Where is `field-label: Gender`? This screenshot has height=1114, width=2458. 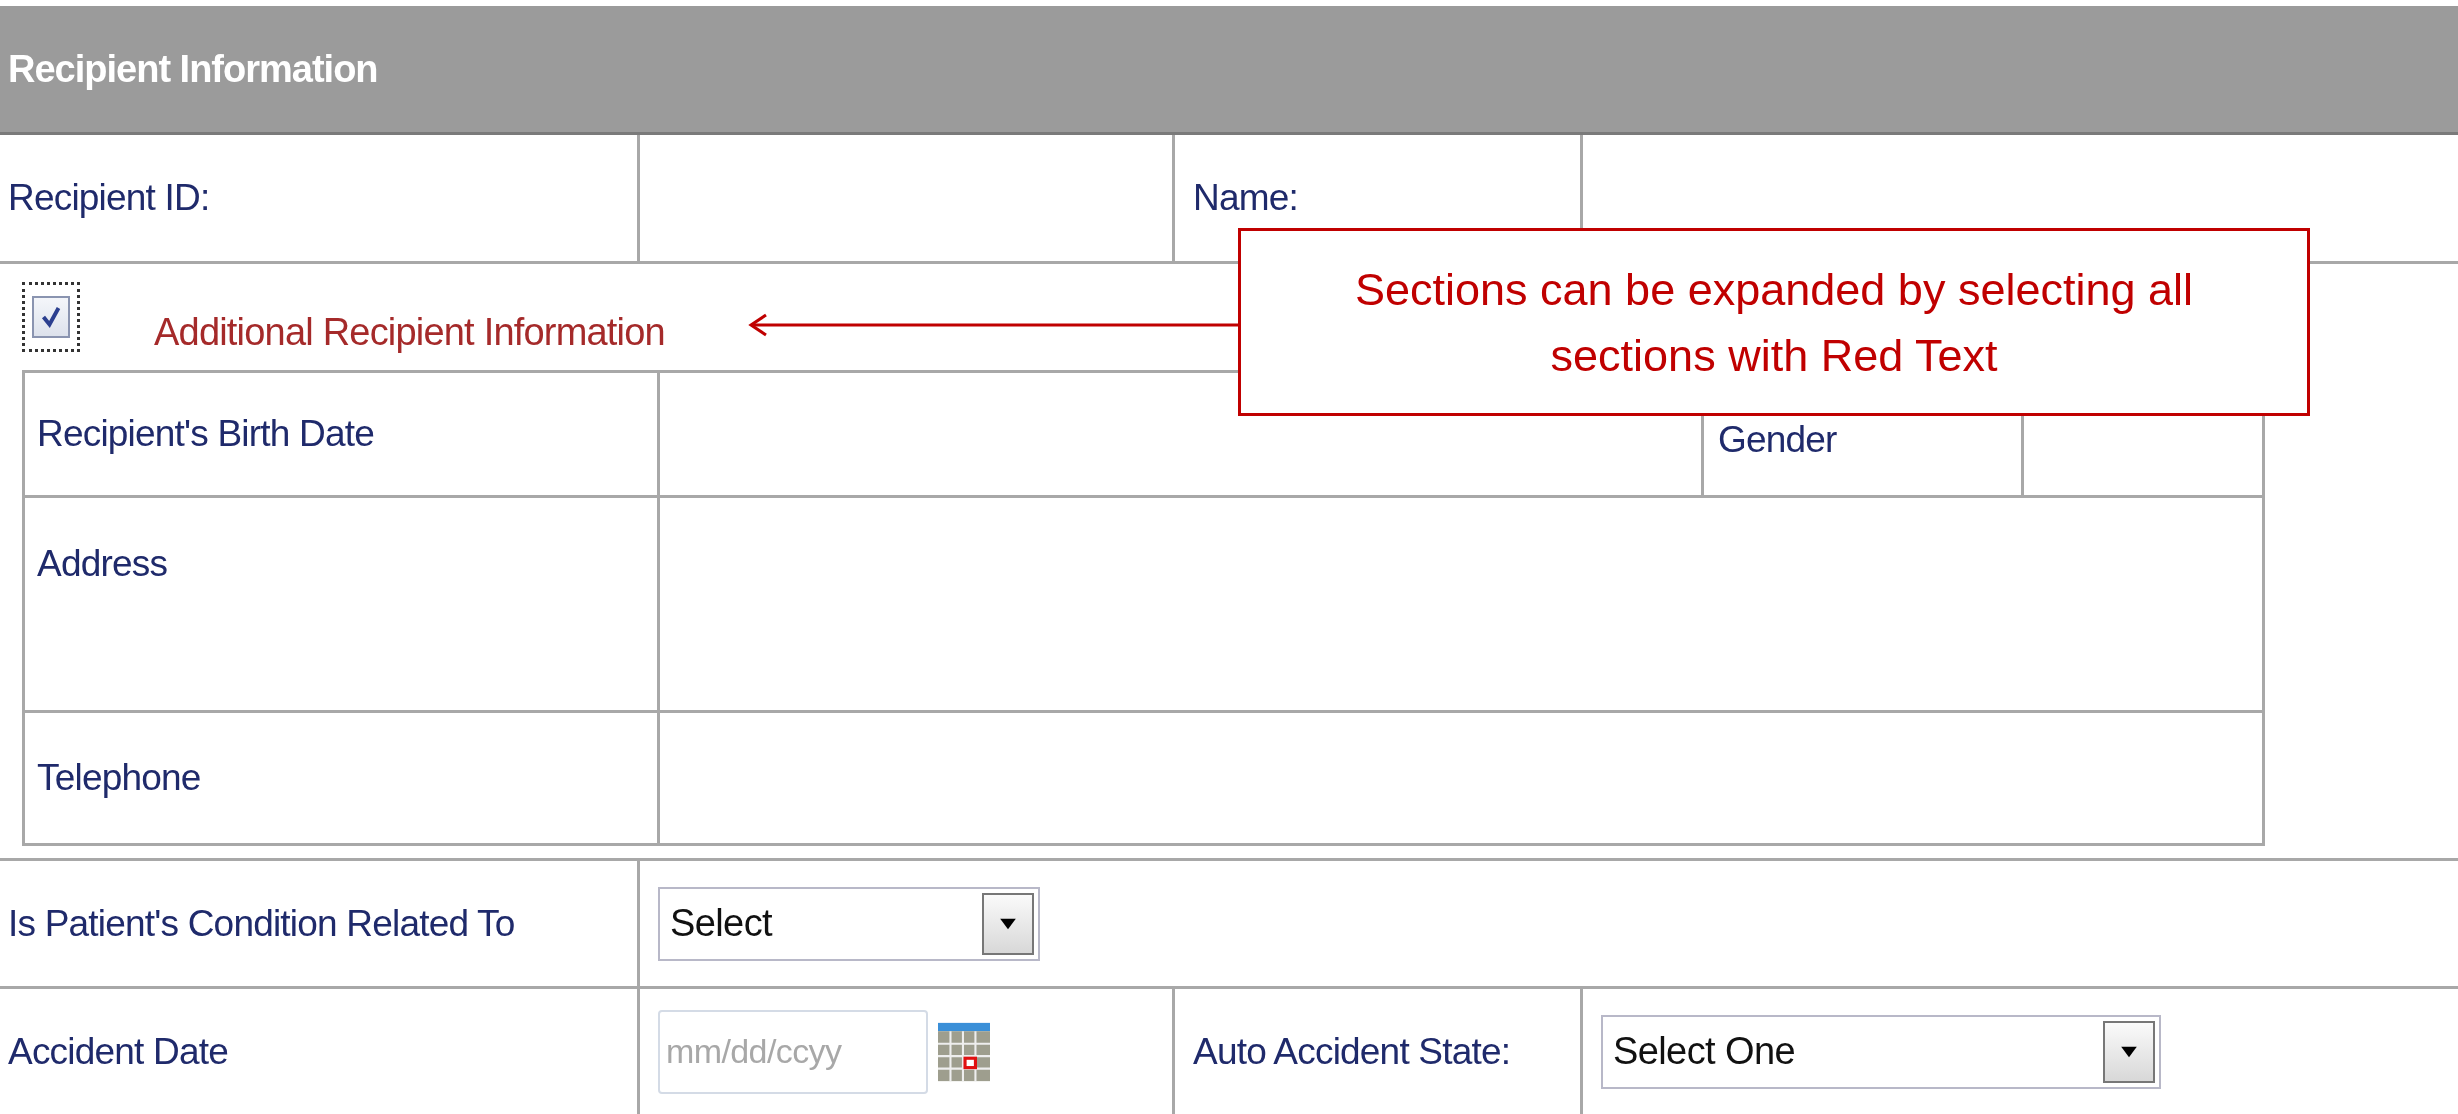
field-label: Gender is located at coordinates (1777, 440).